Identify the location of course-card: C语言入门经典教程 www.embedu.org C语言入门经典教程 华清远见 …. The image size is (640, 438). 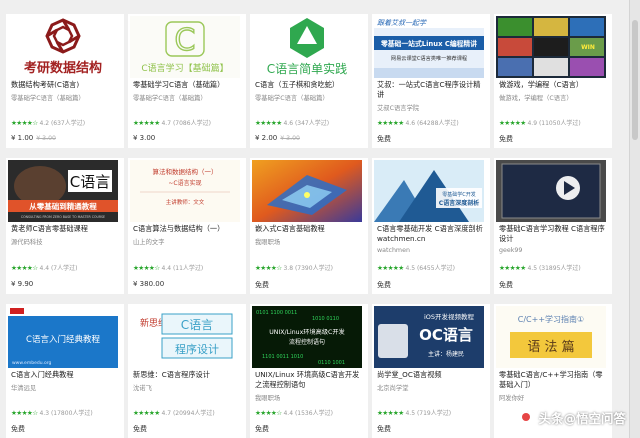
(65, 371).